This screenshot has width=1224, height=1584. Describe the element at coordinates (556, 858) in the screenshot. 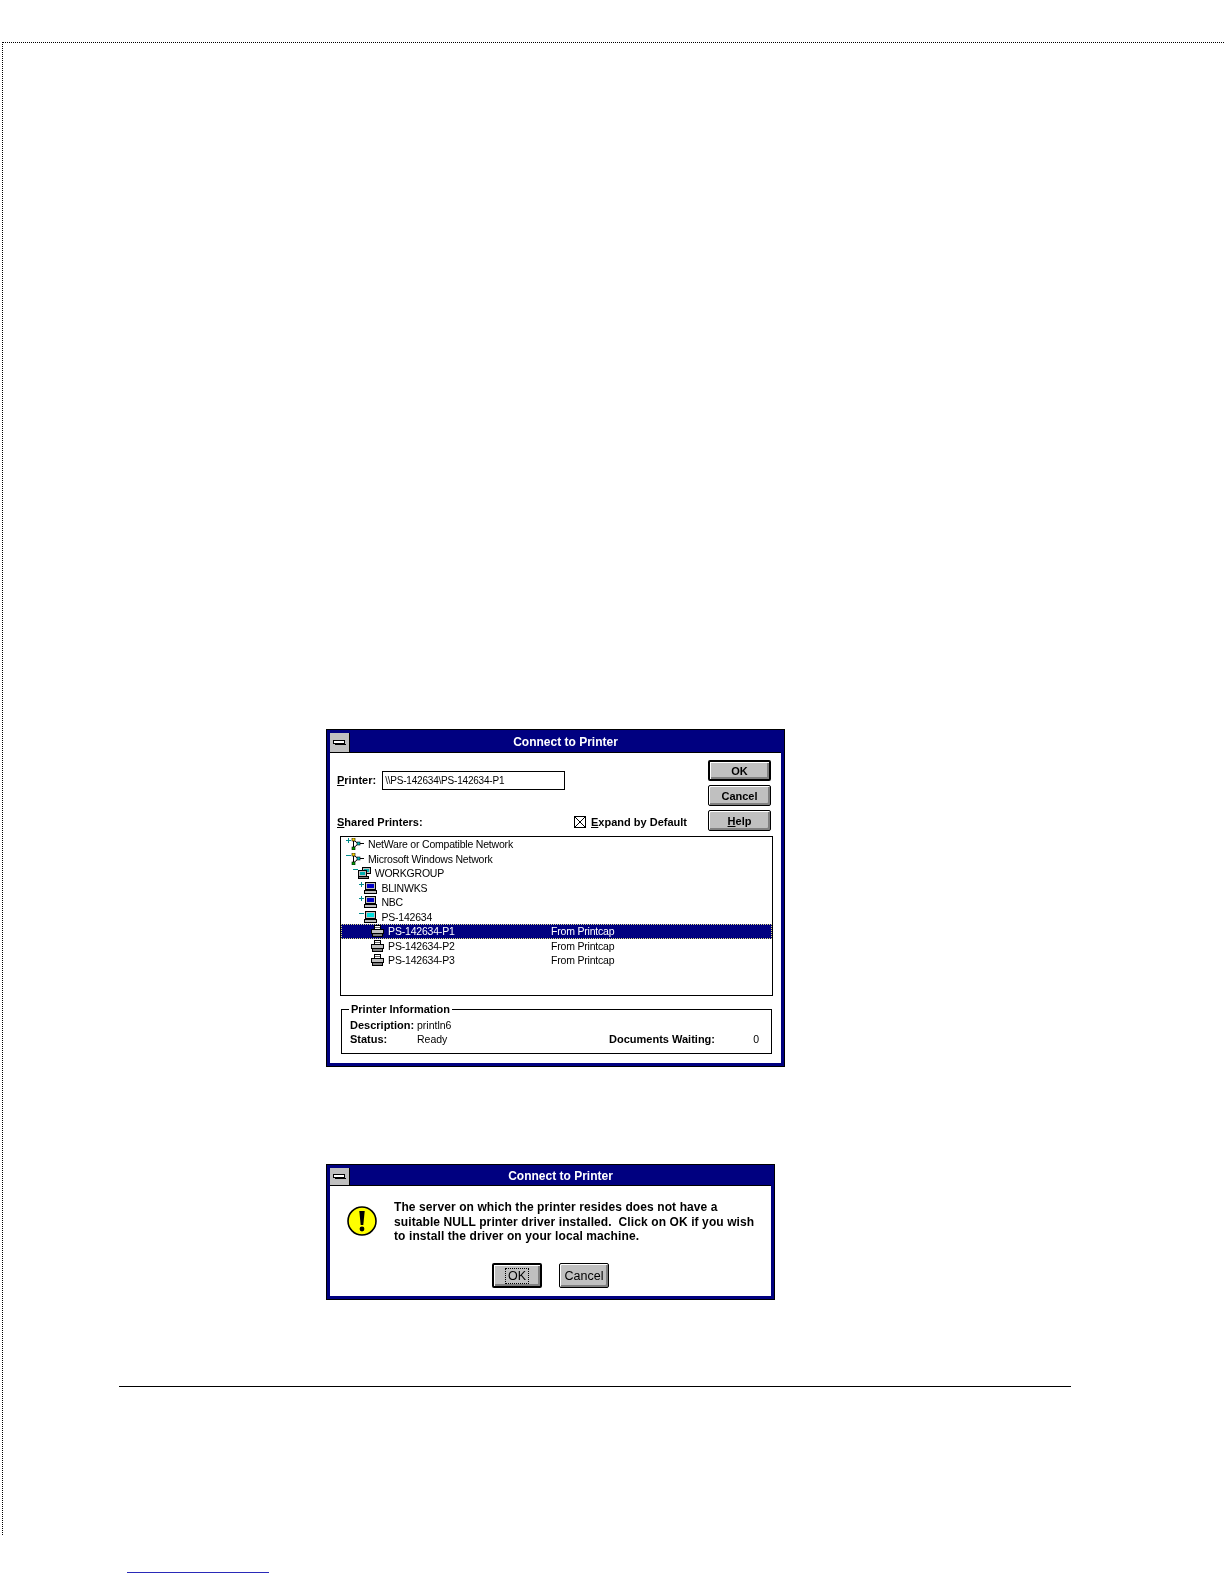

I see `tree-item: Microsoft Windows Network` at that location.